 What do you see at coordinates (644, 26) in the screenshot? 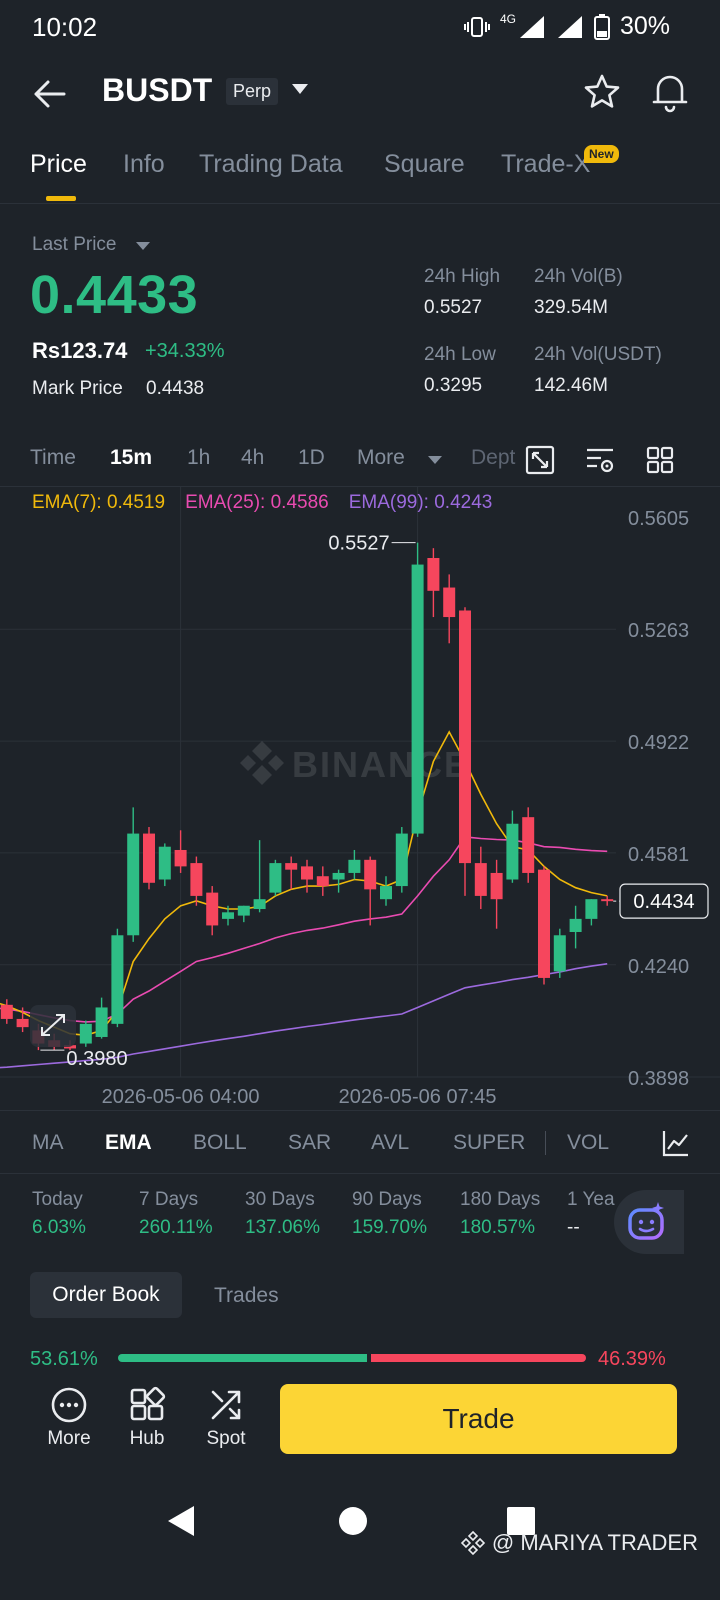
I see `battery-level: 30%` at bounding box center [644, 26].